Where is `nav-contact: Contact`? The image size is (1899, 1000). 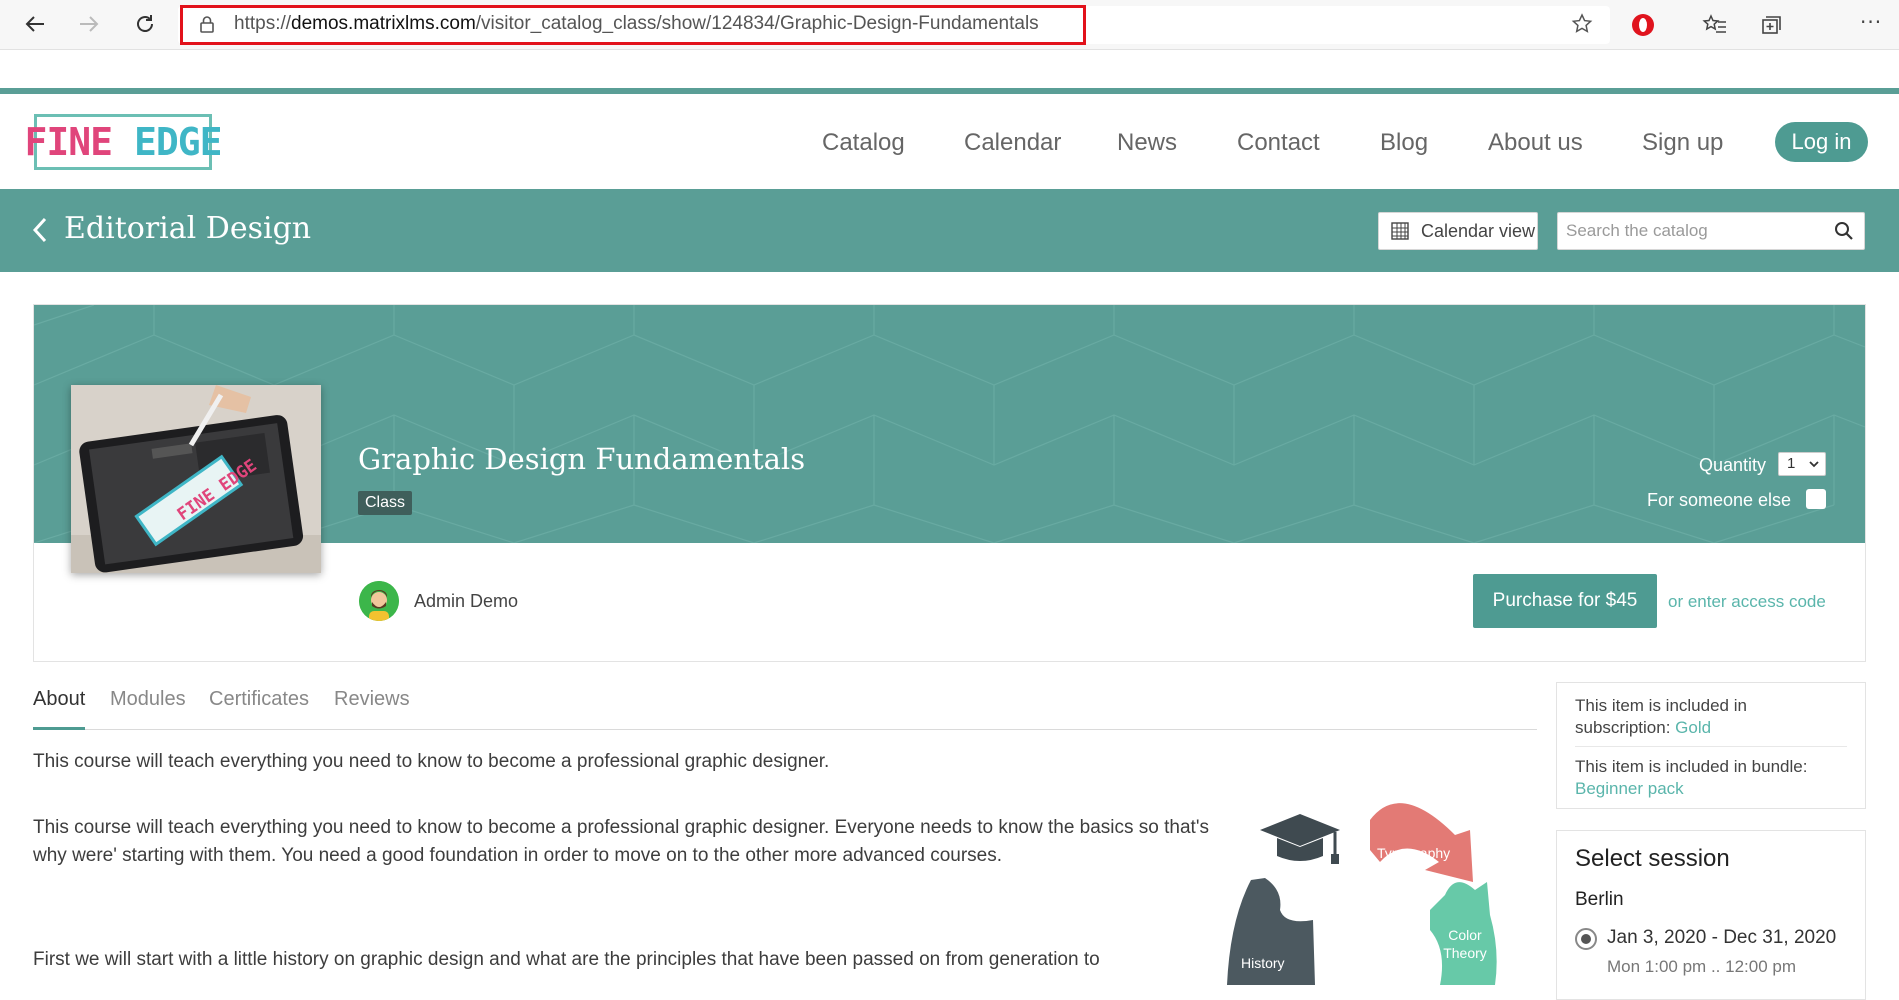
nav-contact: Contact is located at coordinates (1278, 143).